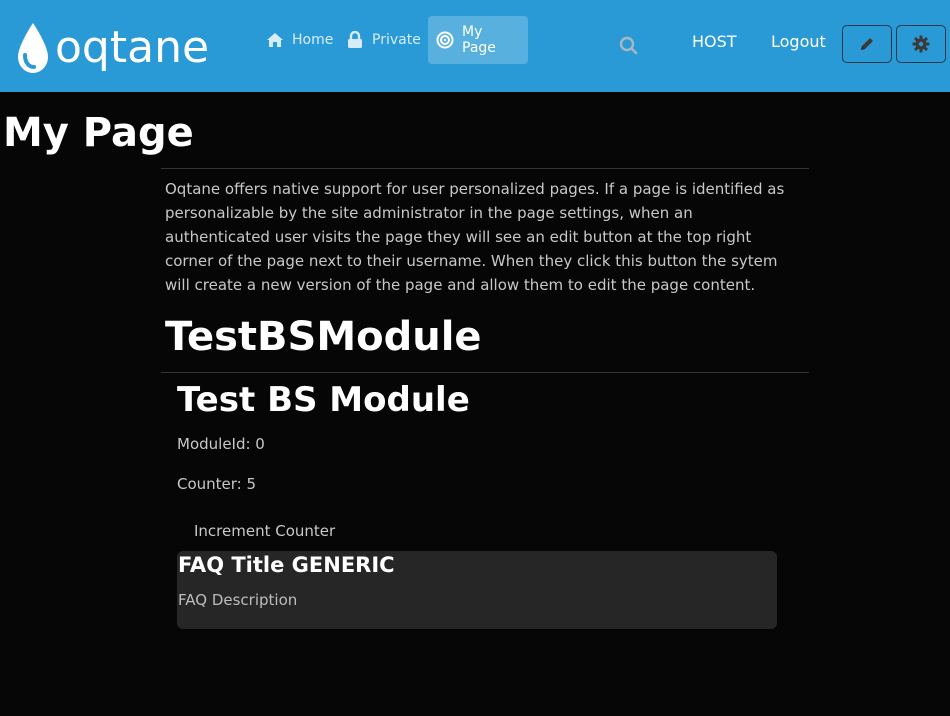  I want to click on nav-item-my-page: My Page, so click(478, 40).